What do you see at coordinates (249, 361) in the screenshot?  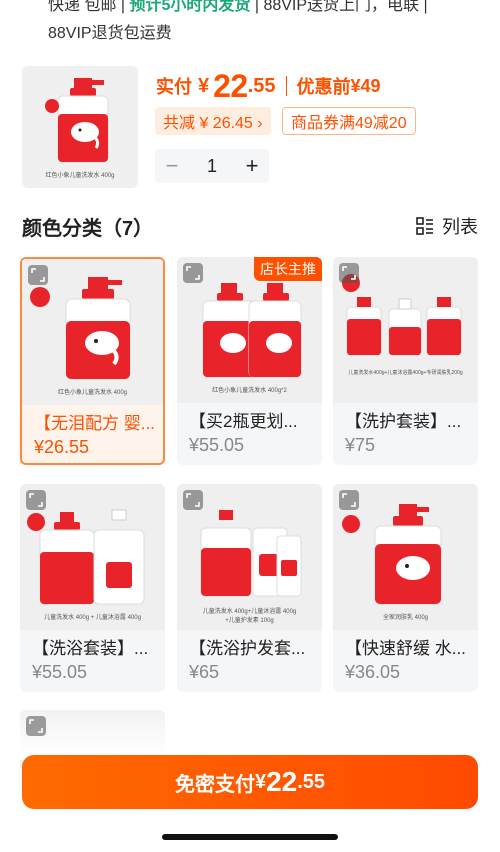 I see `variant-card: 红色小象儿童洗发水 400g*2 店长主推 【买2瓶更划... ¥55.05` at bounding box center [249, 361].